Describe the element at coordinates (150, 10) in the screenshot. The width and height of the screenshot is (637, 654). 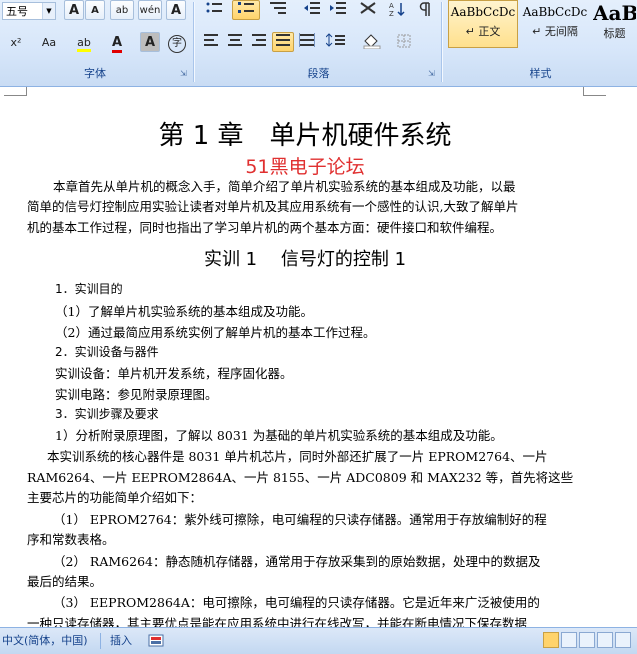
I see `phonetic-guide-button: wén` at that location.